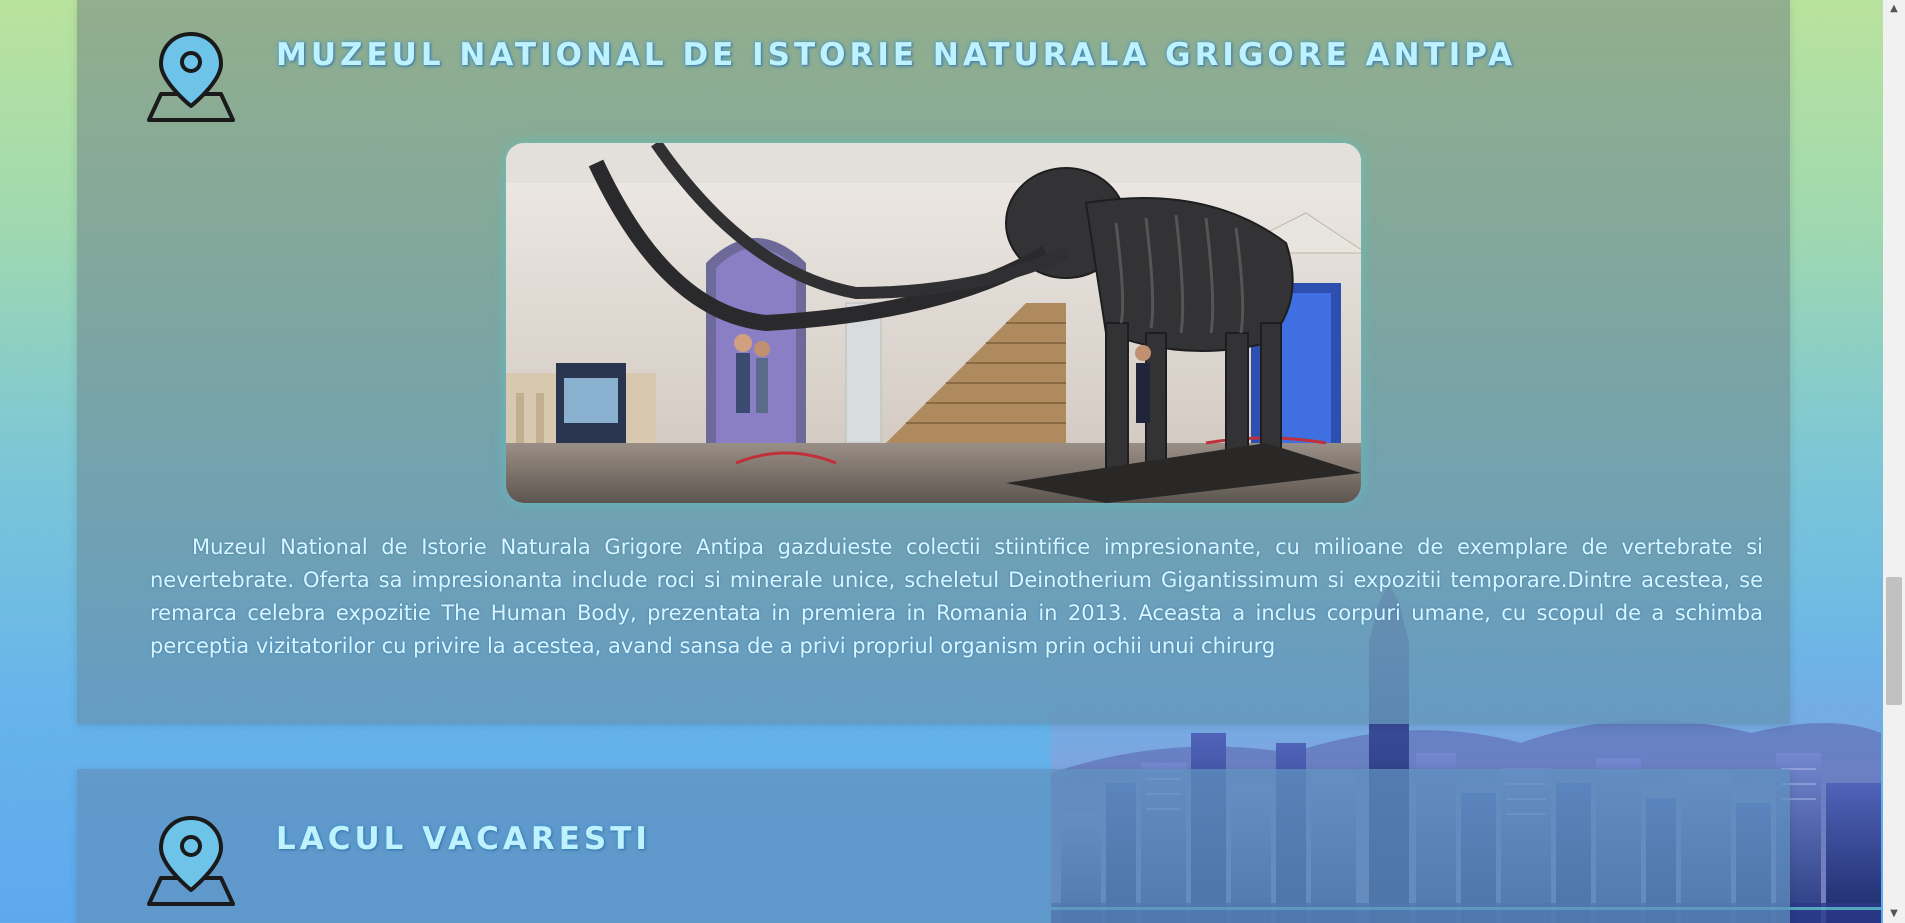 The height and width of the screenshot is (923, 1905). I want to click on attraction-title: LACUL VACARESTI, so click(463, 839).